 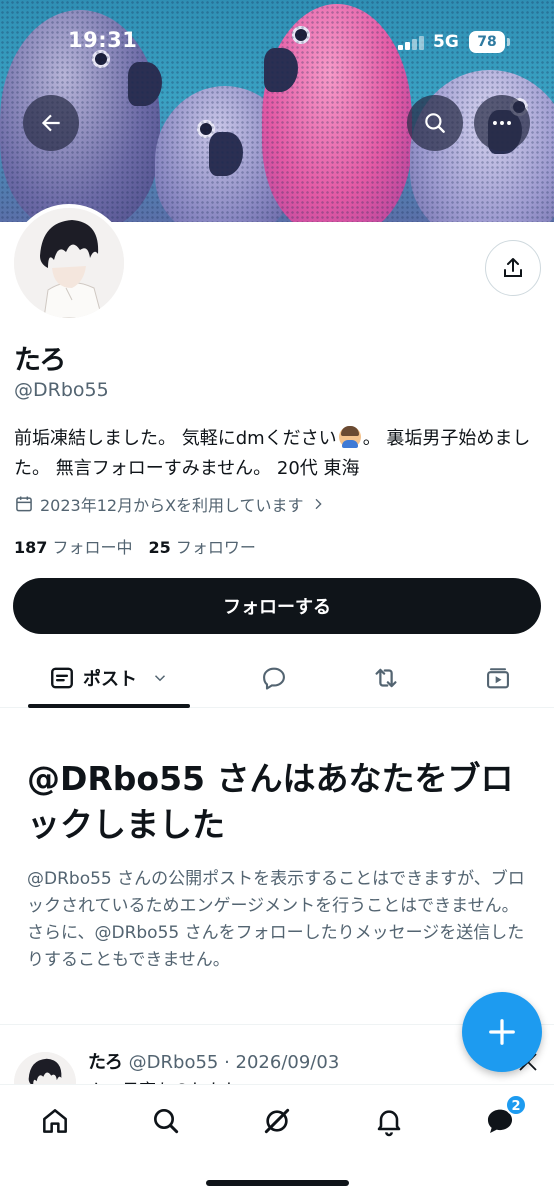 I want to click on person-emoji-icon, so click(x=349, y=437).